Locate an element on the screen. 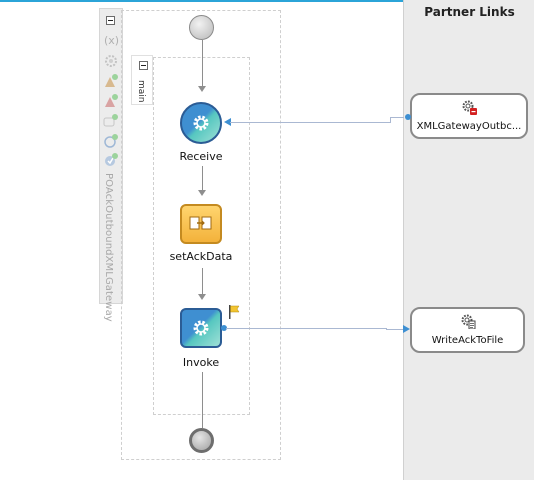  invoke-label: Invoke is located at coordinates (201, 362).